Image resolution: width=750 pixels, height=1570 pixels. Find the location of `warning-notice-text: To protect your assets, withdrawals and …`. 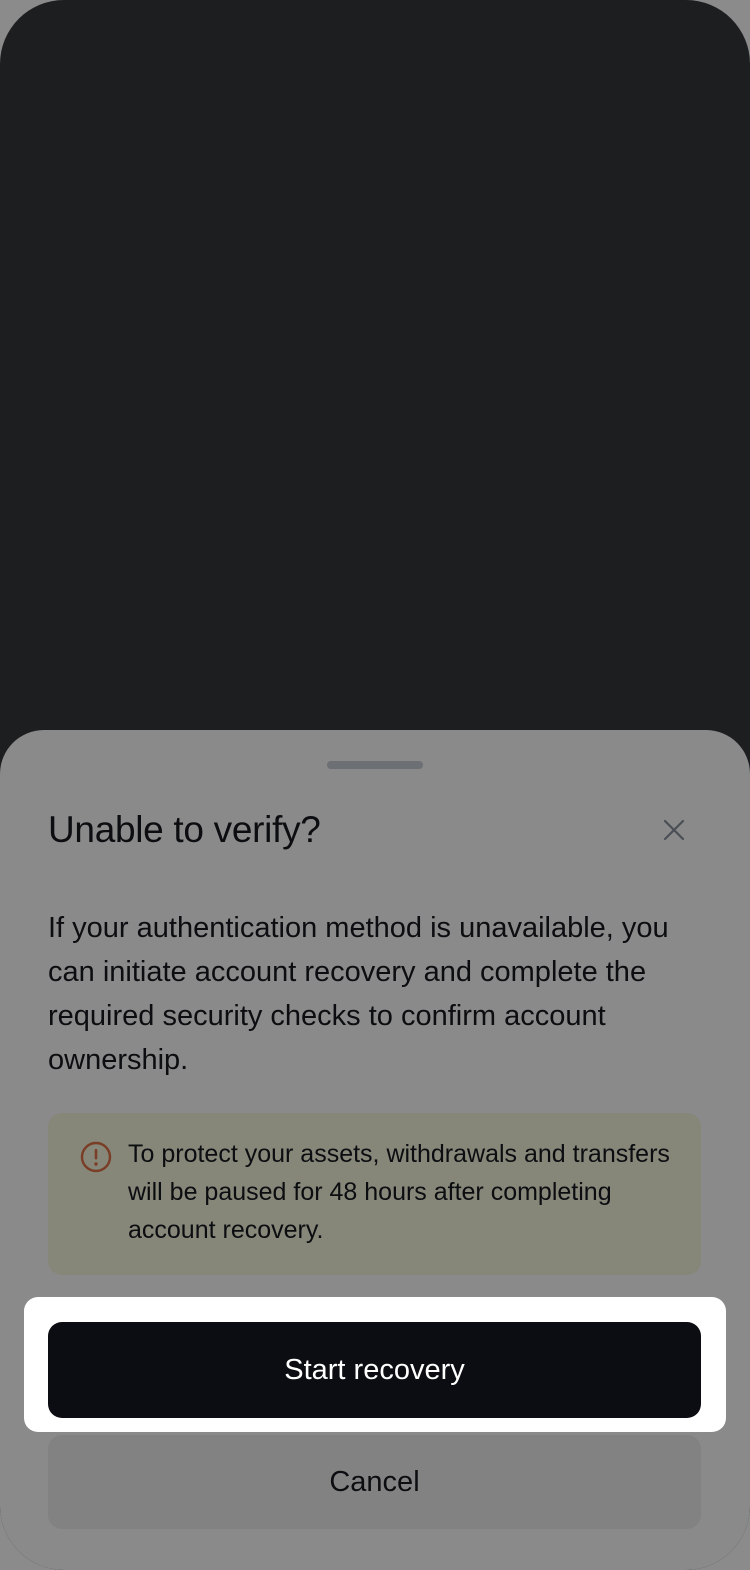

warning-notice-text: To protect your assets, withdrawals and … is located at coordinates (399, 1192).